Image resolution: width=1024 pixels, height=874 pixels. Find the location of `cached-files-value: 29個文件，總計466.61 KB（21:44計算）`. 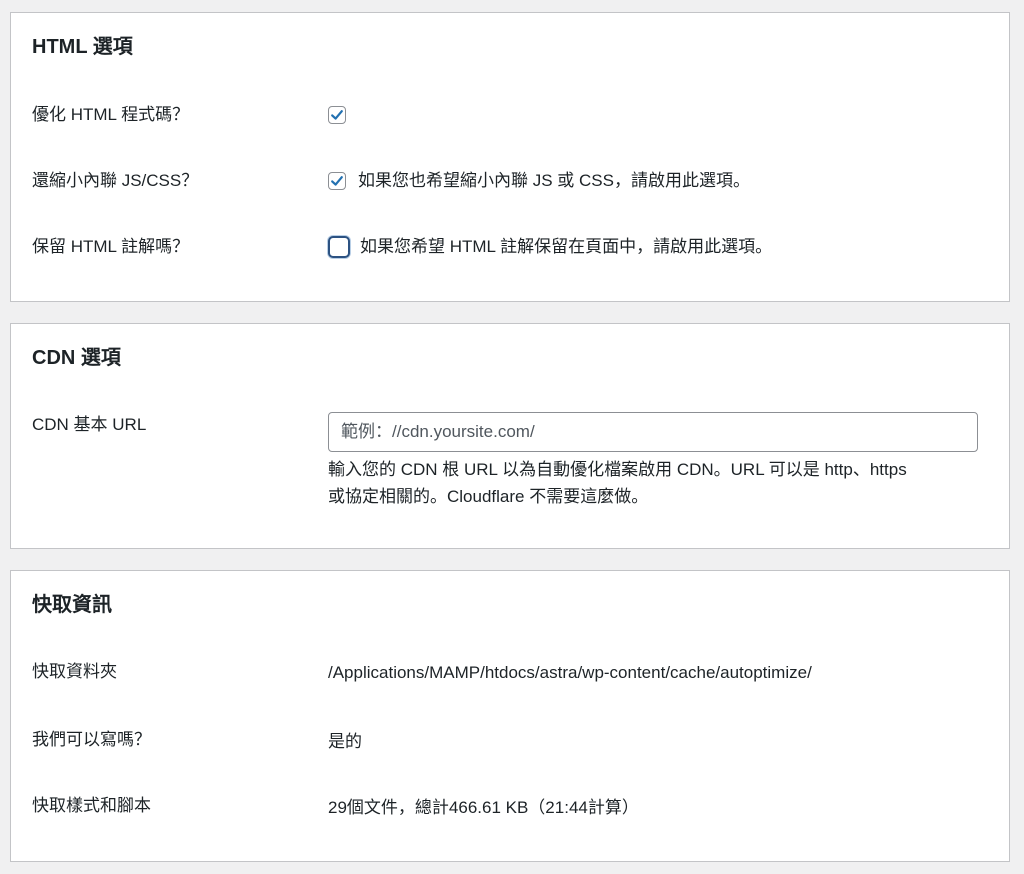

cached-files-value: 29個文件，總計466.61 KB（21:44計算） is located at coordinates (483, 807).